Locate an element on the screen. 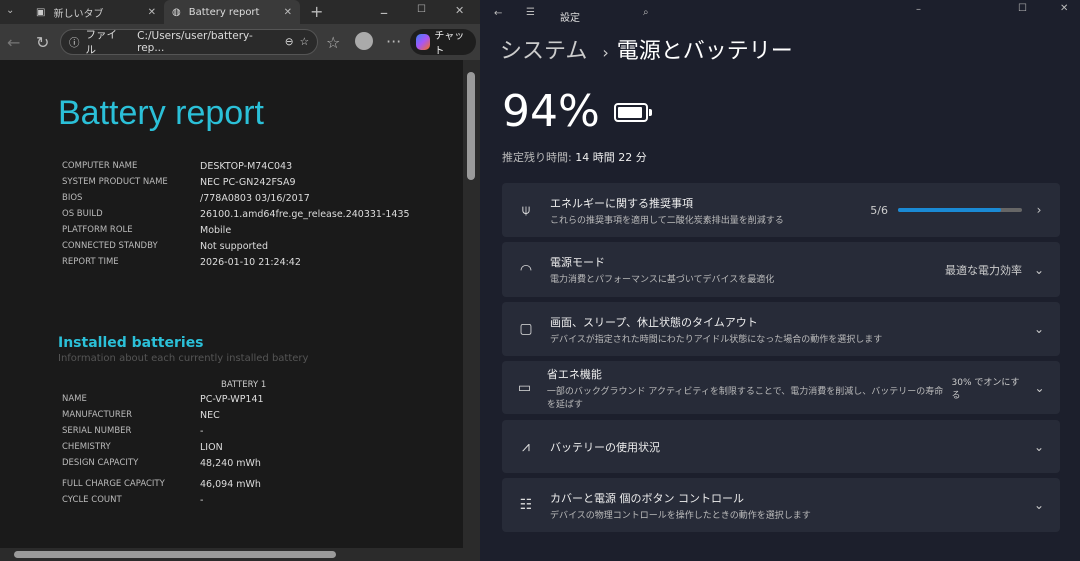  card-subtitle: これらの推奨事項を適用して二酸化炭素排出量を削減する is located at coordinates (667, 220).